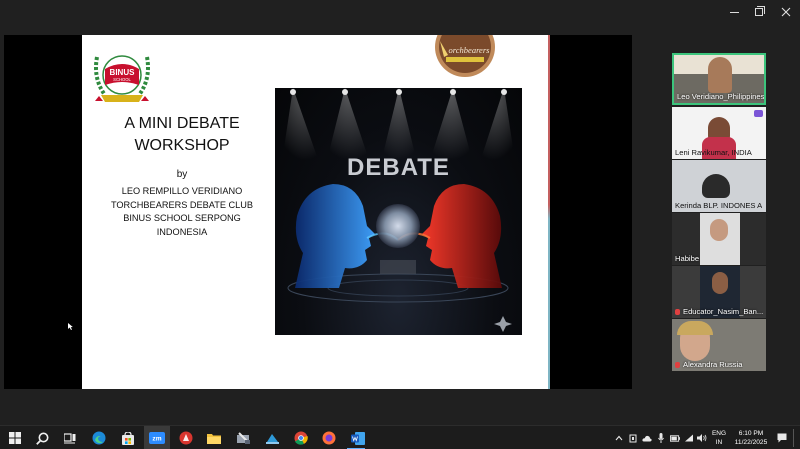 The height and width of the screenshot is (449, 800). Describe the element at coordinates (398, 167) in the screenshot. I see `debate-heading: DEBATE` at that location.